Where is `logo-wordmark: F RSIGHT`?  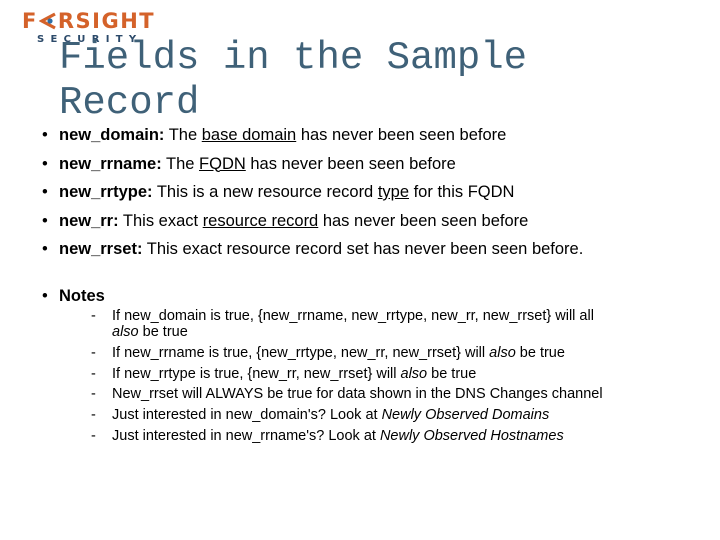
logo-wordmark: F RSIGHT is located at coordinates (88, 21).